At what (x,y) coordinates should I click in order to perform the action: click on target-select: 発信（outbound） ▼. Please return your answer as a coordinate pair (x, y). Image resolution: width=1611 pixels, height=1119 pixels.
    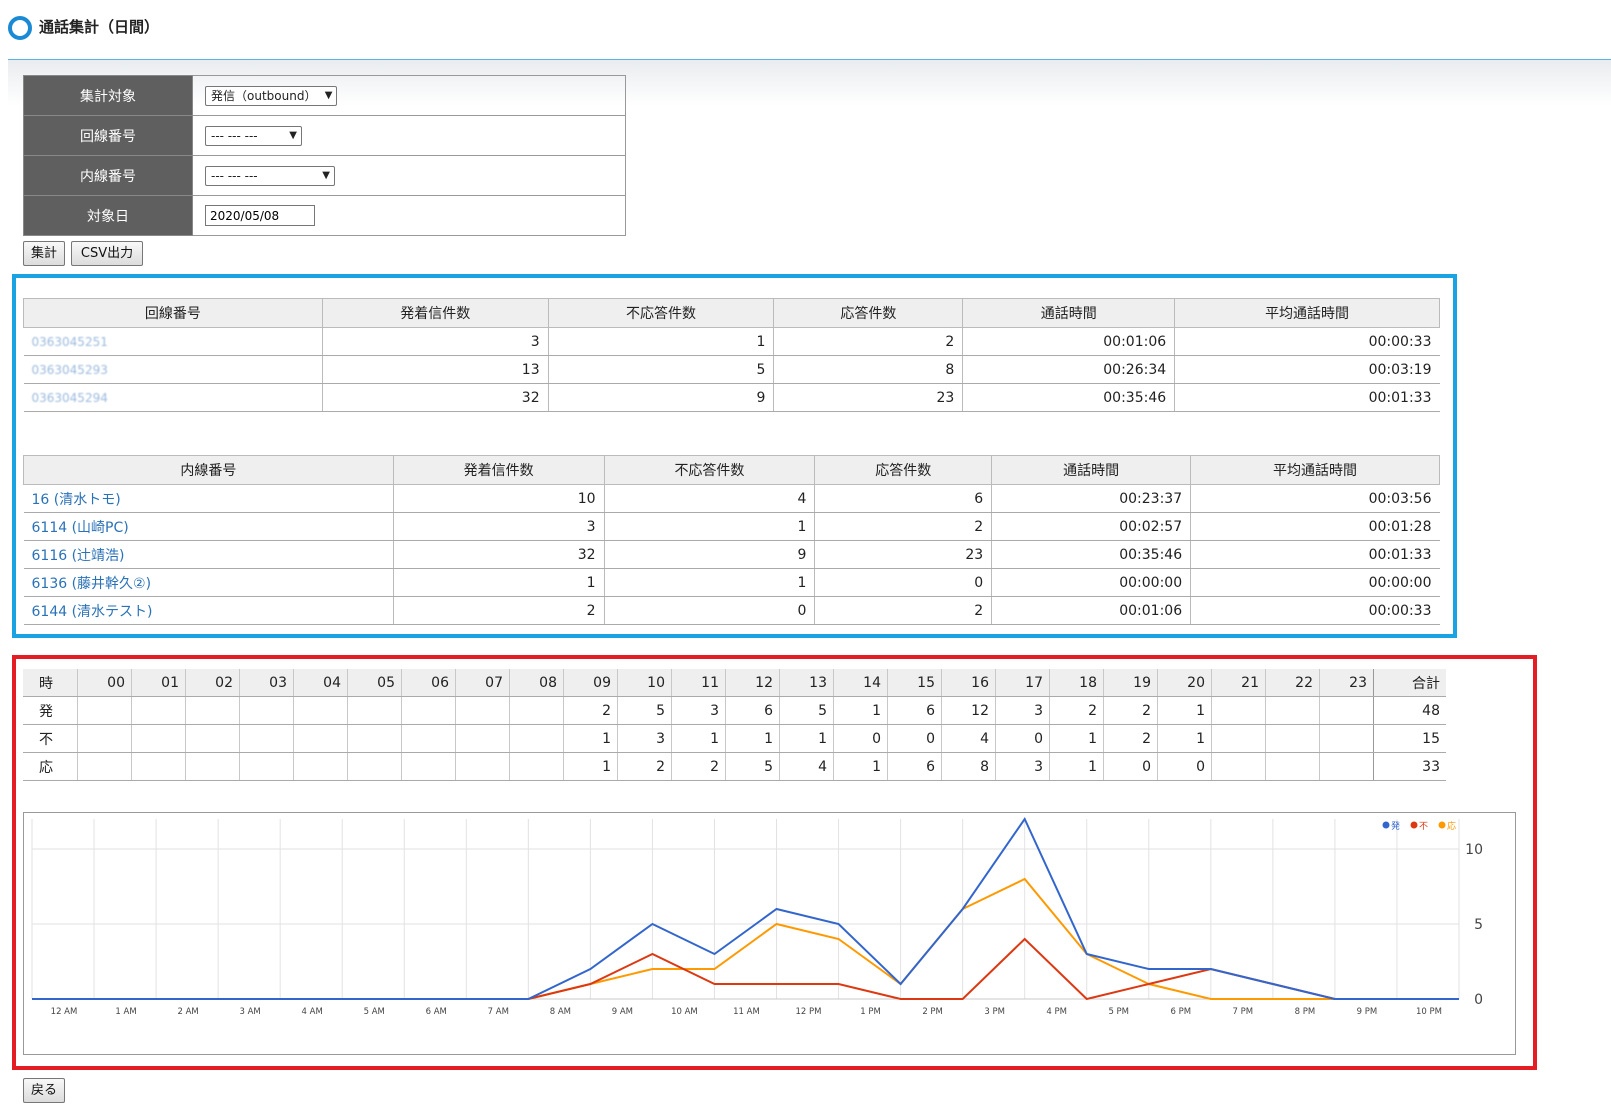
    Looking at the image, I should click on (271, 95).